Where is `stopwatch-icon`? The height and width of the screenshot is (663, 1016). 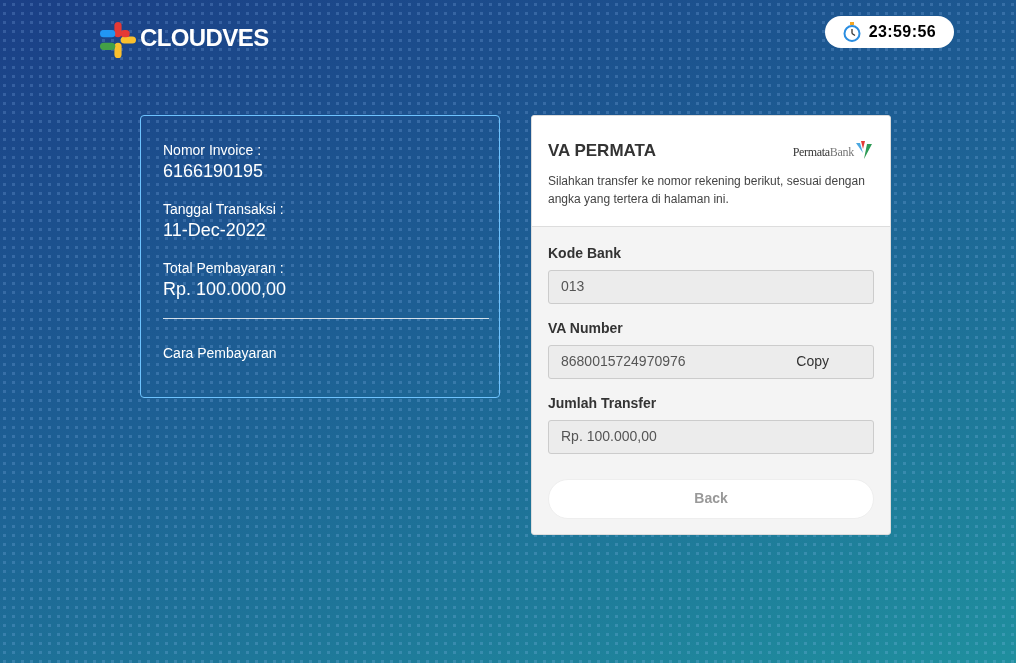 stopwatch-icon is located at coordinates (851, 32).